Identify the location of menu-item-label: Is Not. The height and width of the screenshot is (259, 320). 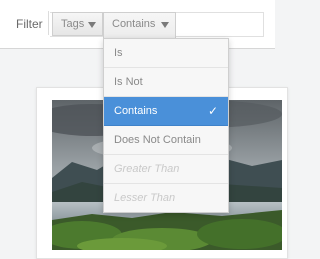
(128, 82).